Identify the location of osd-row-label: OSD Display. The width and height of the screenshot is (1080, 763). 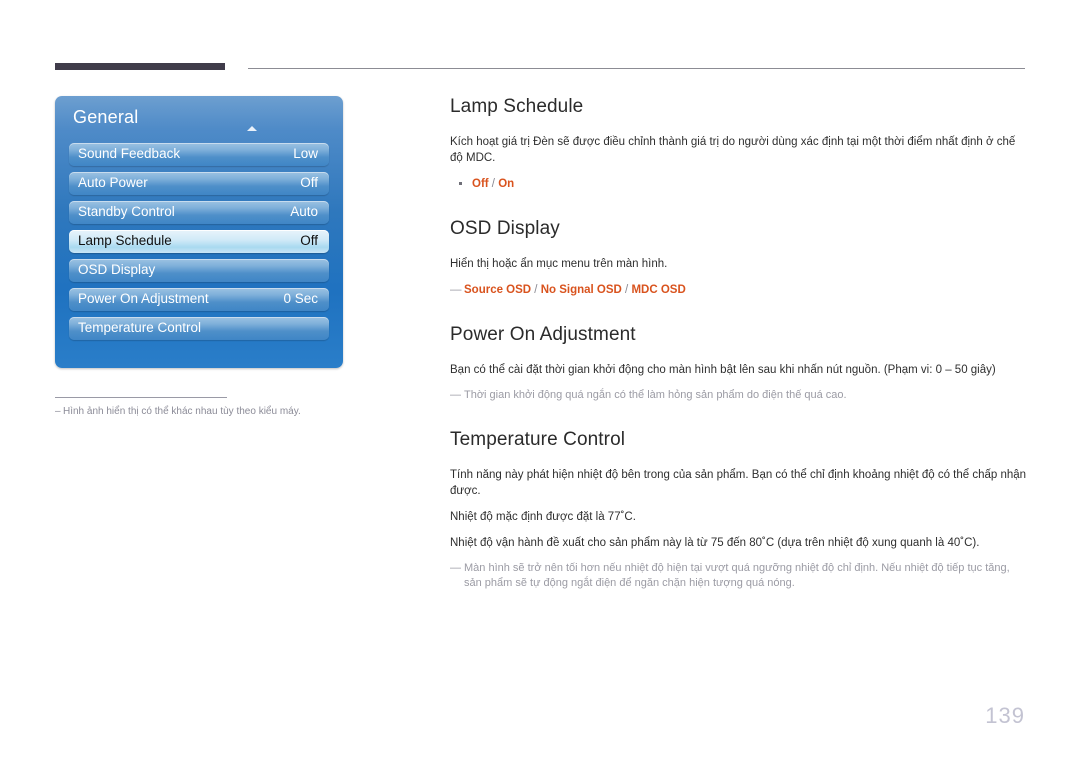
(117, 269).